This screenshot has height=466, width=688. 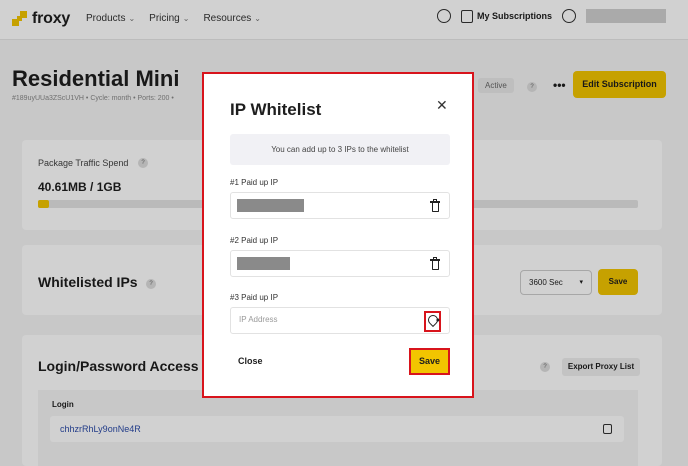 I want to click on ip-address-input, so click(x=324, y=319).